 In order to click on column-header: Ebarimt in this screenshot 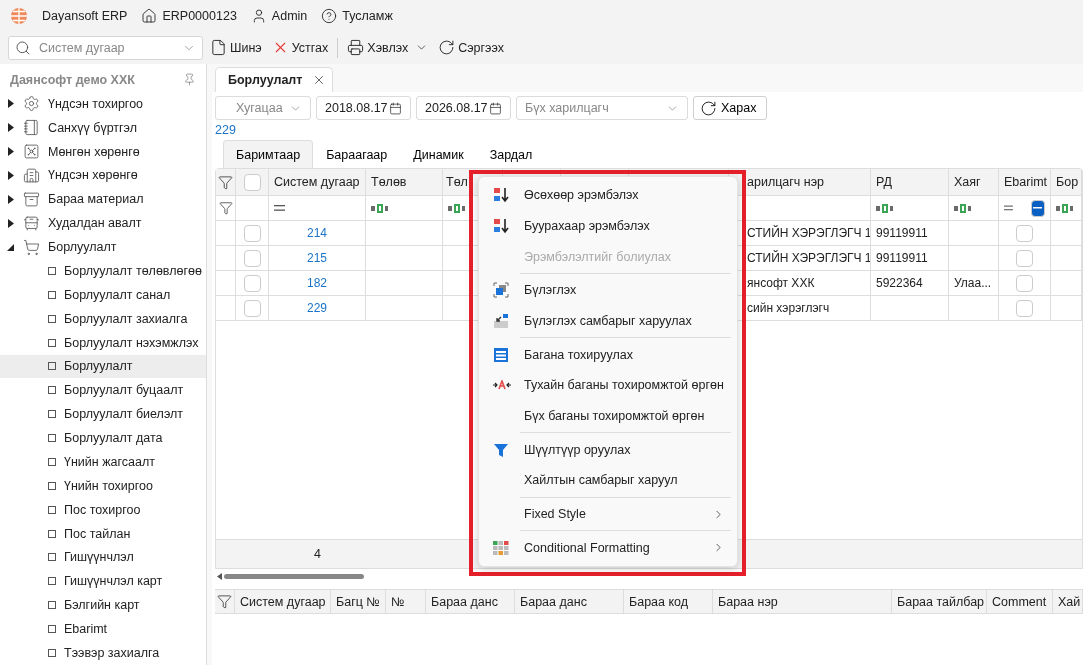, I will do `click(1026, 182)`.